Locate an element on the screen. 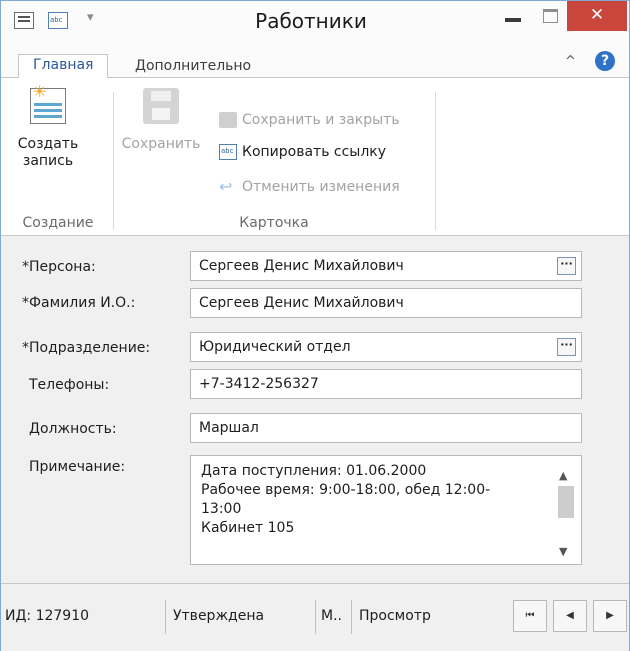 This screenshot has width=630, height=651. note-line: 13:00 is located at coordinates (221, 509).